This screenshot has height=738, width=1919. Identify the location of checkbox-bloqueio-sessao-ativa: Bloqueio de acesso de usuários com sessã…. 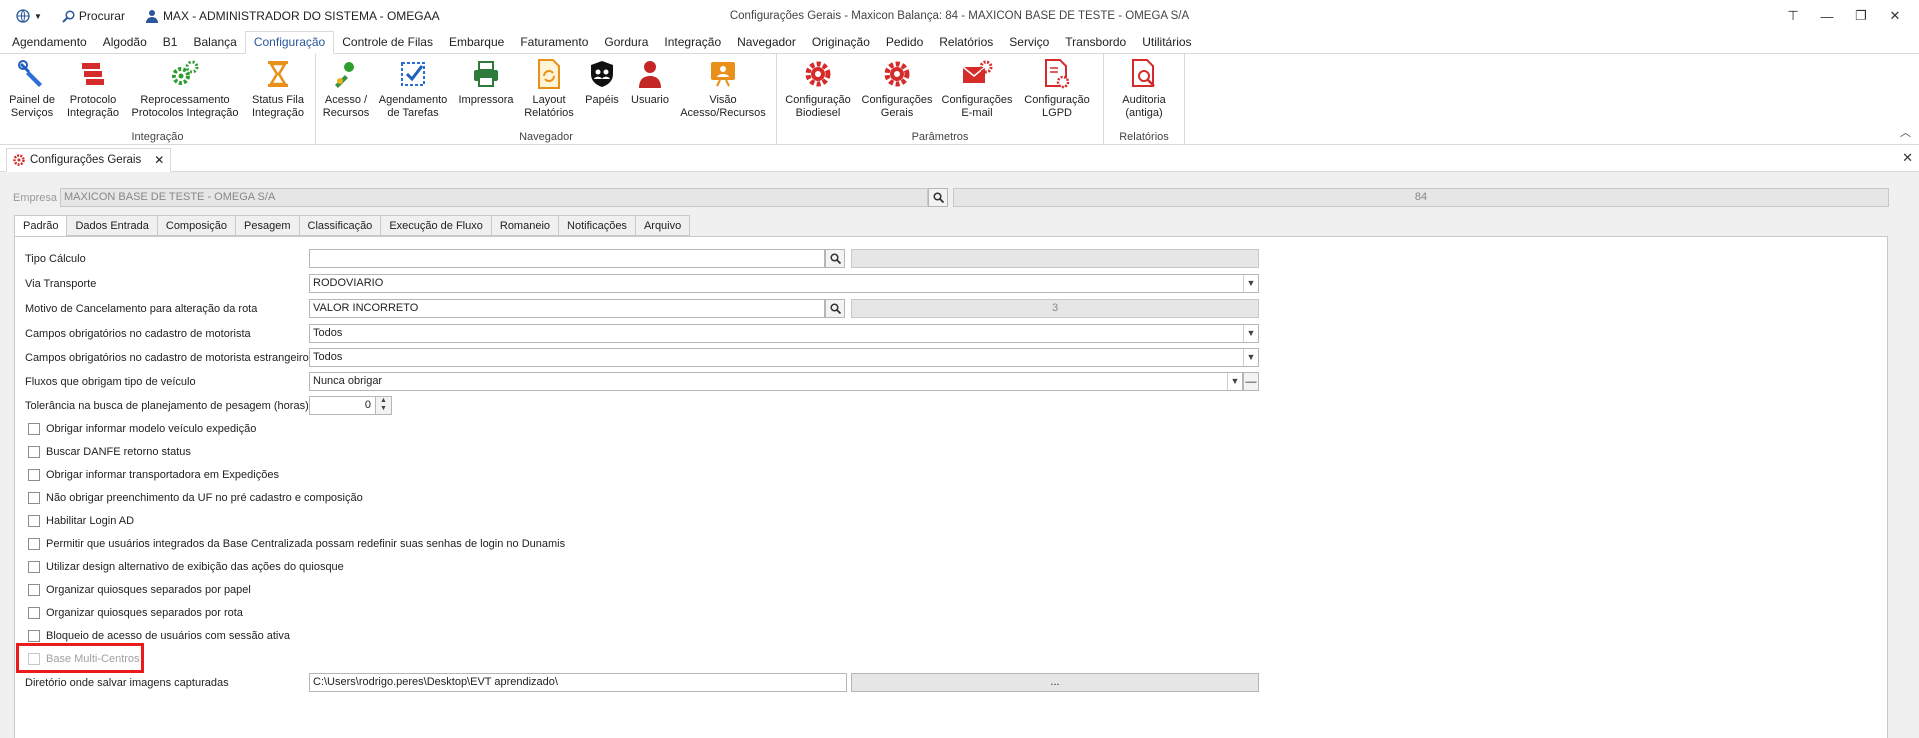
(159, 636).